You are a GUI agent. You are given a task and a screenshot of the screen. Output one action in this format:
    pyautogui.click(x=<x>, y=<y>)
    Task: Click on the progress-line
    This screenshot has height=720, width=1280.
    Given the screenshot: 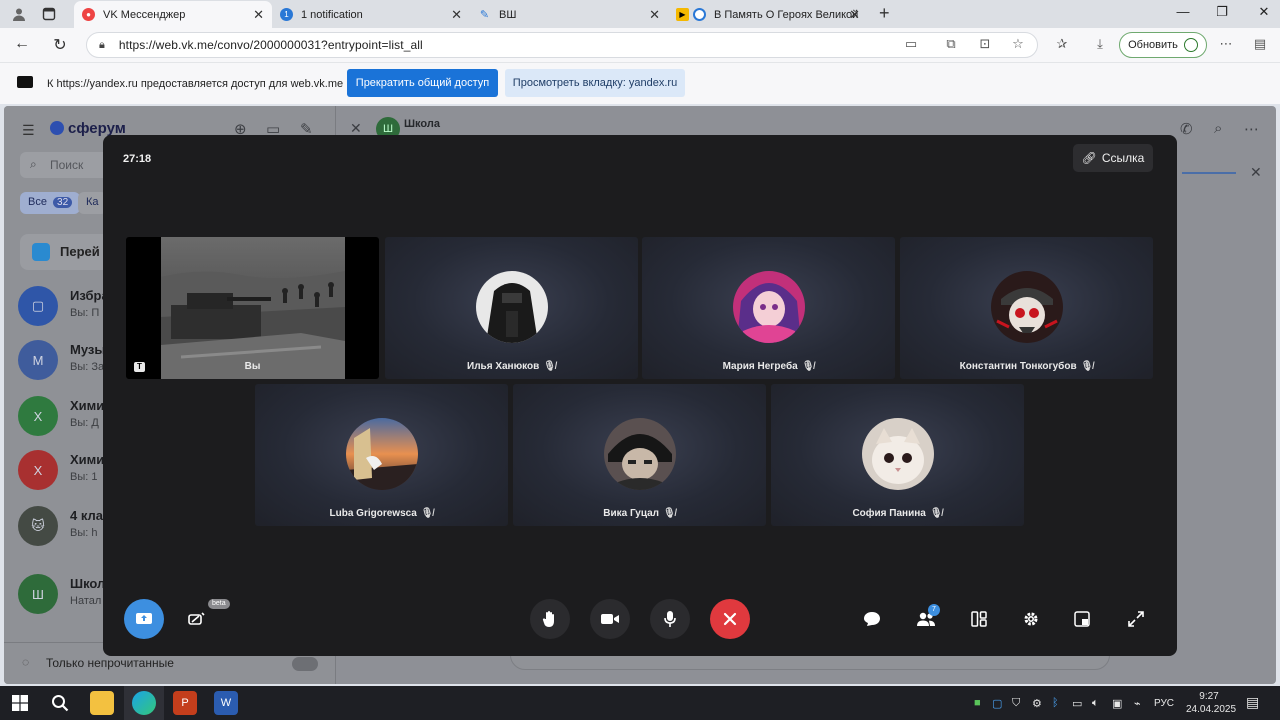 What is the action you would take?
    pyautogui.click(x=1209, y=173)
    